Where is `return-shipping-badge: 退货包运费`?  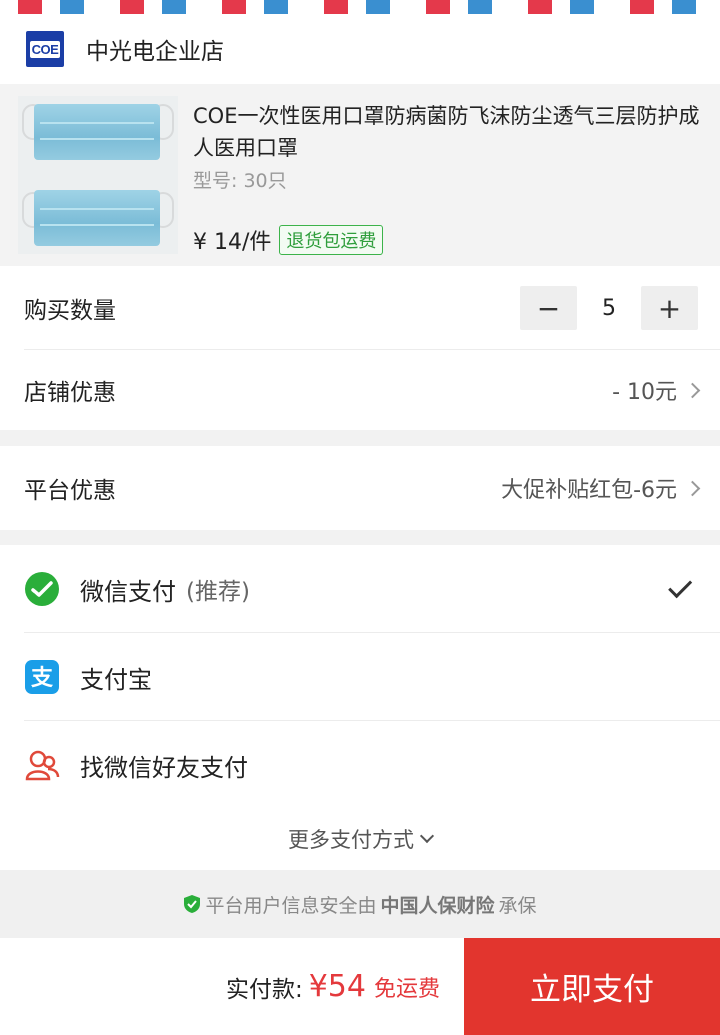 return-shipping-badge: 退货包运费 is located at coordinates (331, 240).